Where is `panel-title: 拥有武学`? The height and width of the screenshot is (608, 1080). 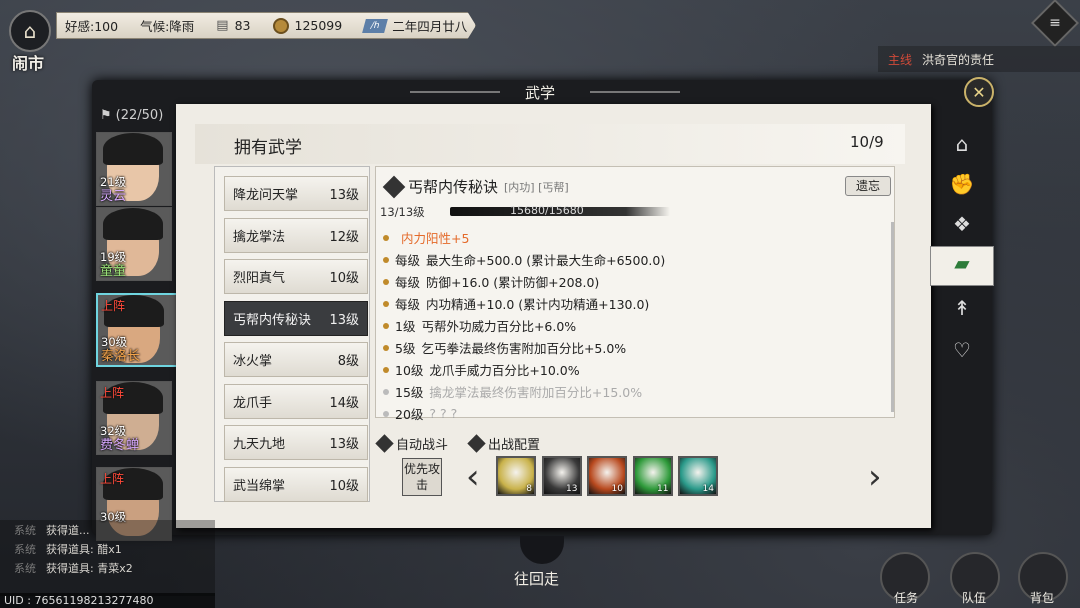
panel-title: 拥有武学 is located at coordinates (268, 148).